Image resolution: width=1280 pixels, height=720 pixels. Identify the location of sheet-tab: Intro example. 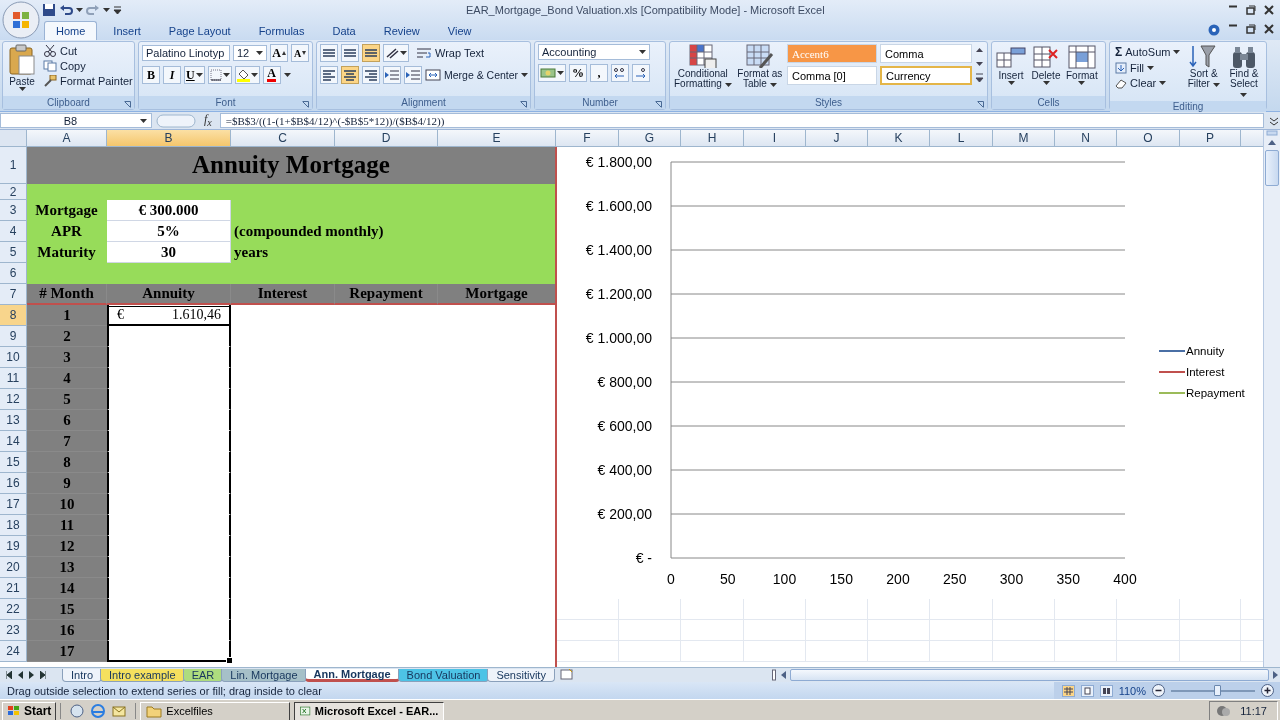
(142, 675).